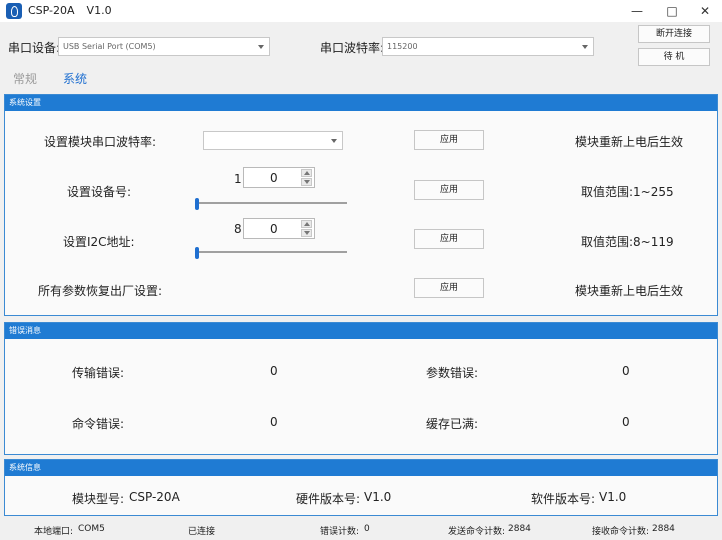 The height and width of the screenshot is (540, 722). I want to click on port-label: 串口设备:, so click(34, 48).